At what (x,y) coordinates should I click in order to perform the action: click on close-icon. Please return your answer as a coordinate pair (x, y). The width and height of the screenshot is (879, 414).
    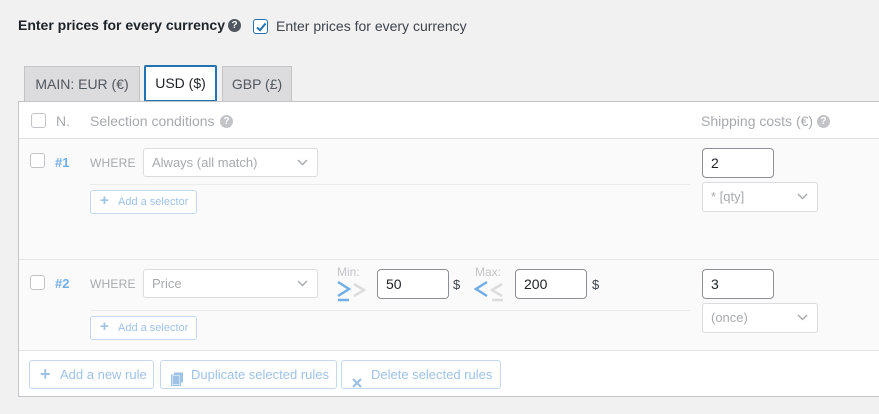
    Looking at the image, I should click on (357, 383).